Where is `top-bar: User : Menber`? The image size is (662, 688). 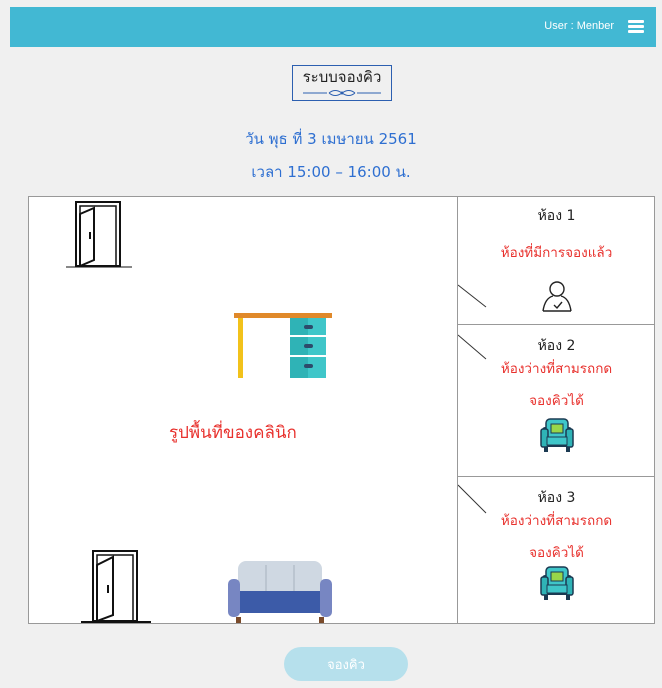
top-bar: User : Menber is located at coordinates (333, 27).